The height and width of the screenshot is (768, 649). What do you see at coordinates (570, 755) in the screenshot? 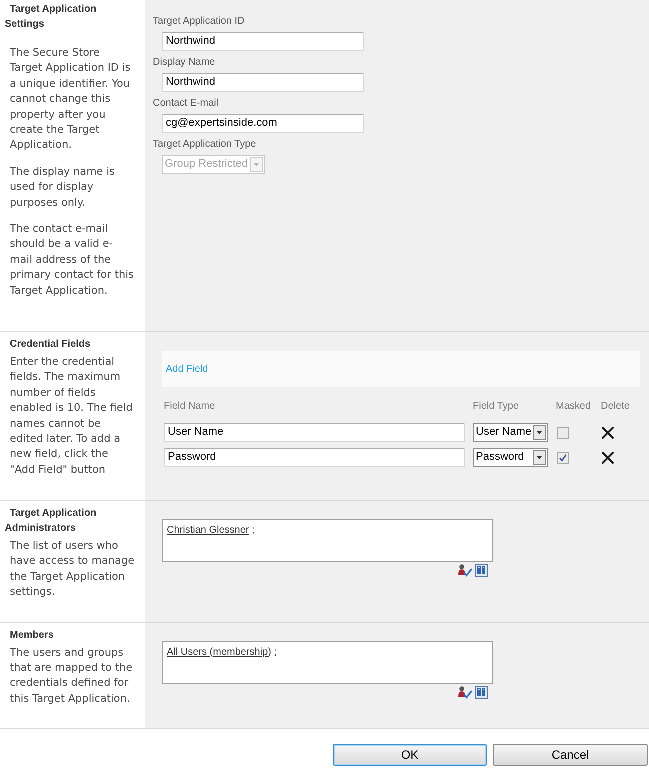
I see `dialog-button: Cancel` at bounding box center [570, 755].